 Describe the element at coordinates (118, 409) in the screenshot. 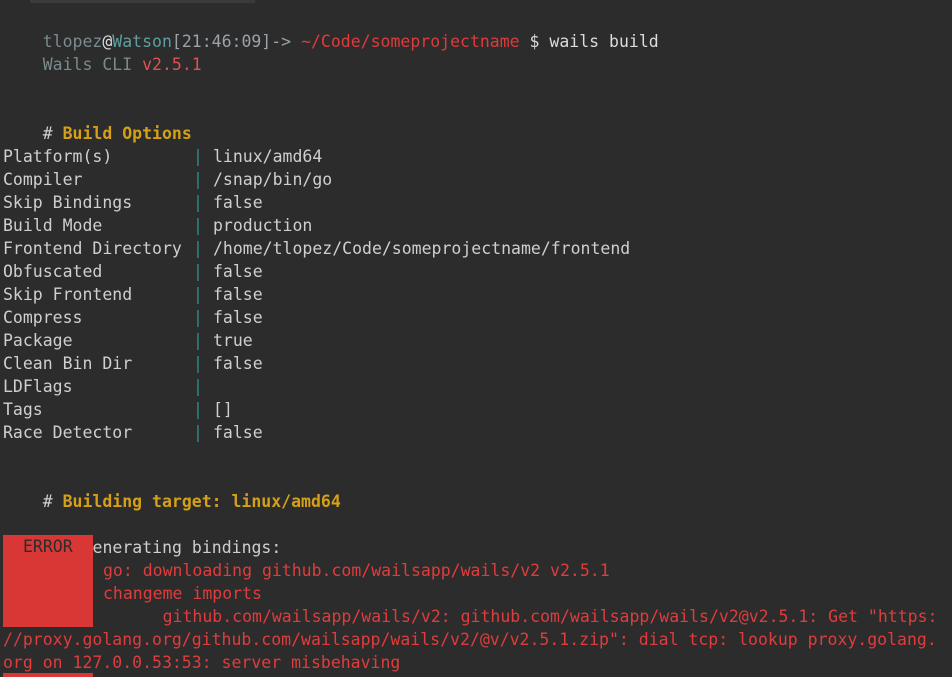

I see `option-row: Tags | []` at that location.